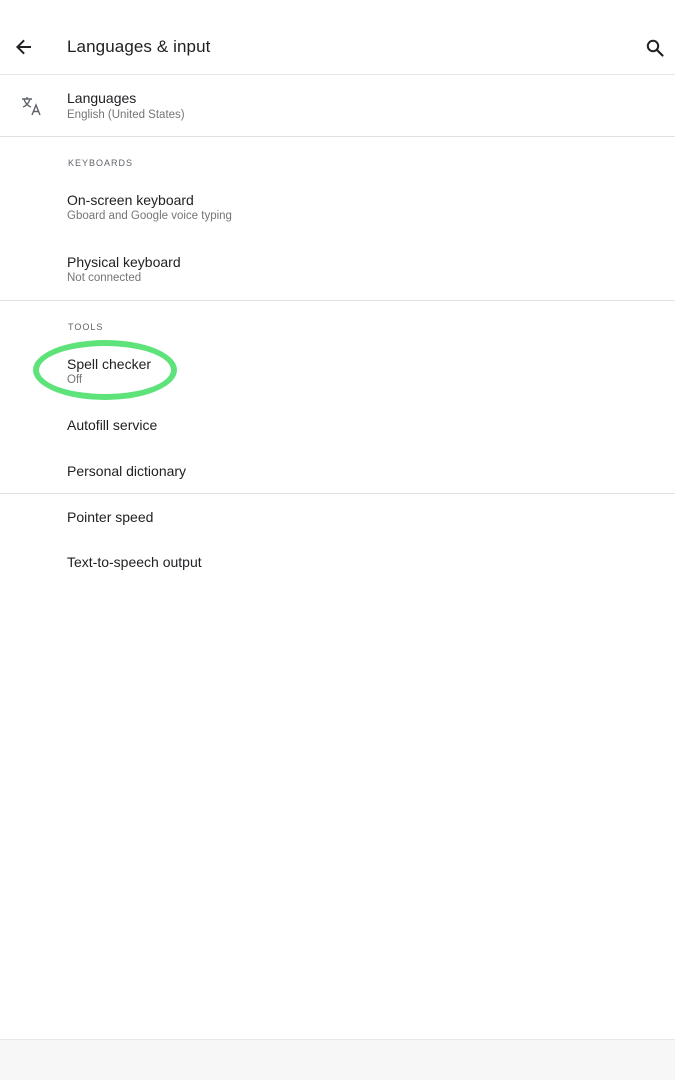 This screenshot has width=675, height=1080. What do you see at coordinates (139, 46) in the screenshot?
I see `page-title: Languages & input` at bounding box center [139, 46].